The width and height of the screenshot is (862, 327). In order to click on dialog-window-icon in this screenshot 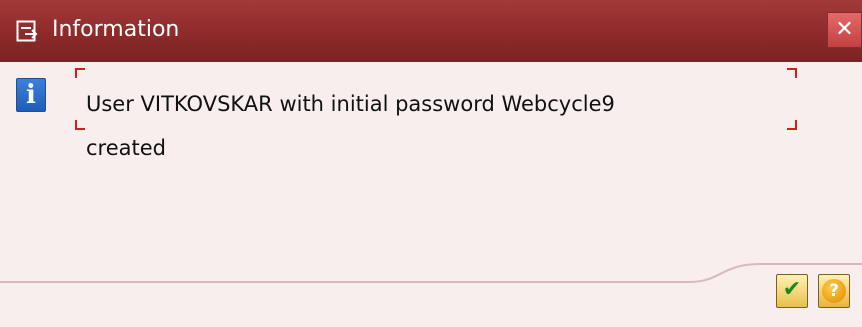, I will do `click(27, 31)`.